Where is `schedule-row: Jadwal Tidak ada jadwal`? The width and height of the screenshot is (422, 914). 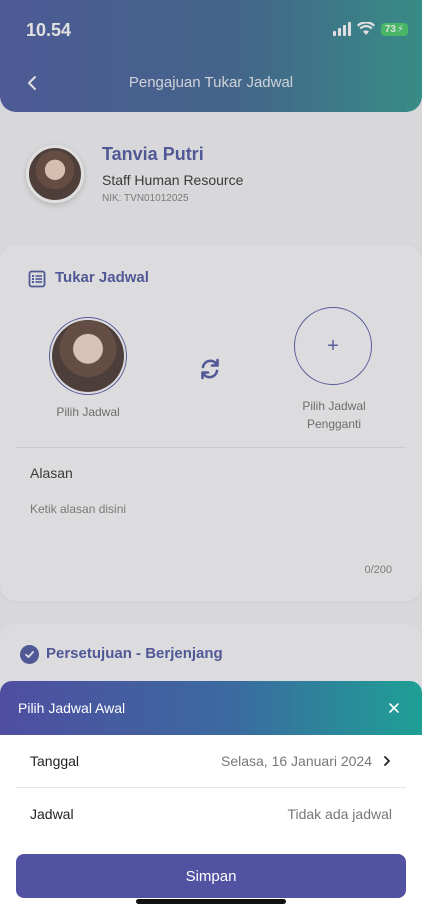 schedule-row: Jadwal Tidak ada jadwal is located at coordinates (211, 814).